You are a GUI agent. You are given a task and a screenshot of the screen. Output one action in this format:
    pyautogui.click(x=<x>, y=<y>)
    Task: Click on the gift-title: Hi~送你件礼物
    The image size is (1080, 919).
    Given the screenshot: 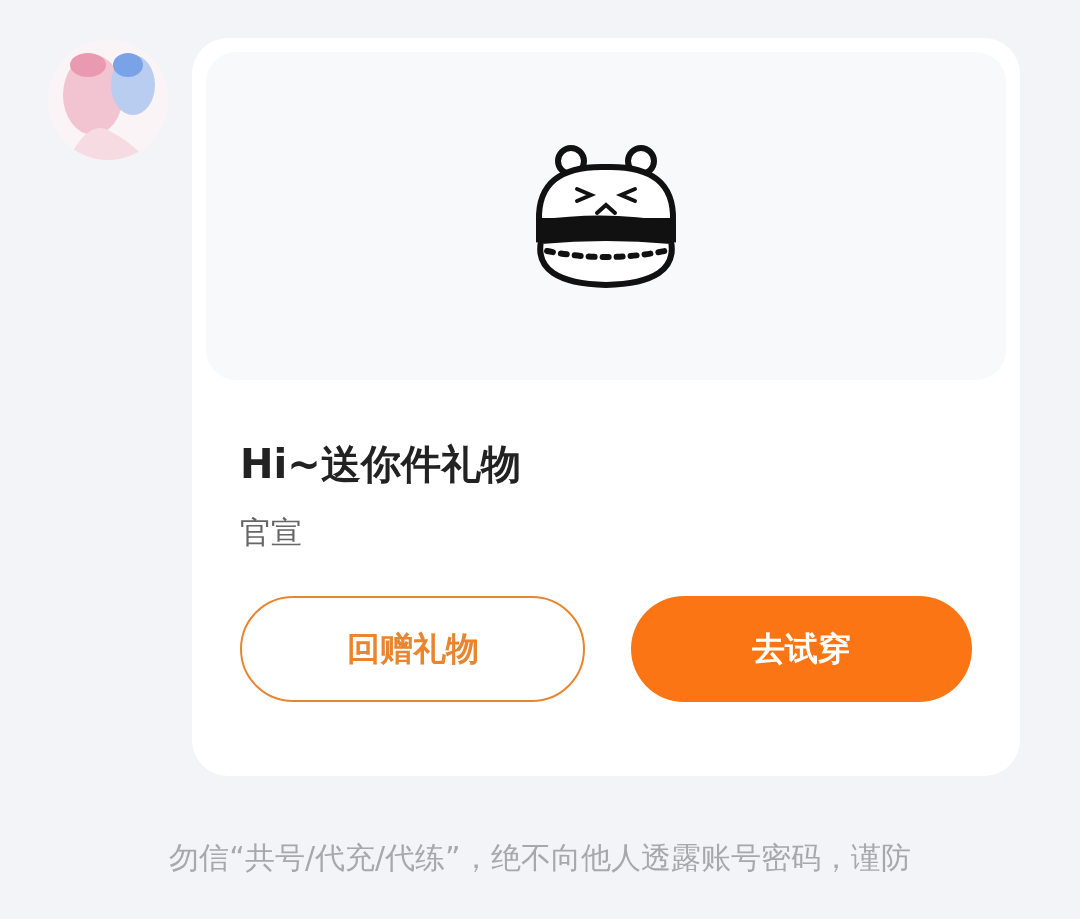 What is the action you would take?
    pyautogui.click(x=380, y=464)
    